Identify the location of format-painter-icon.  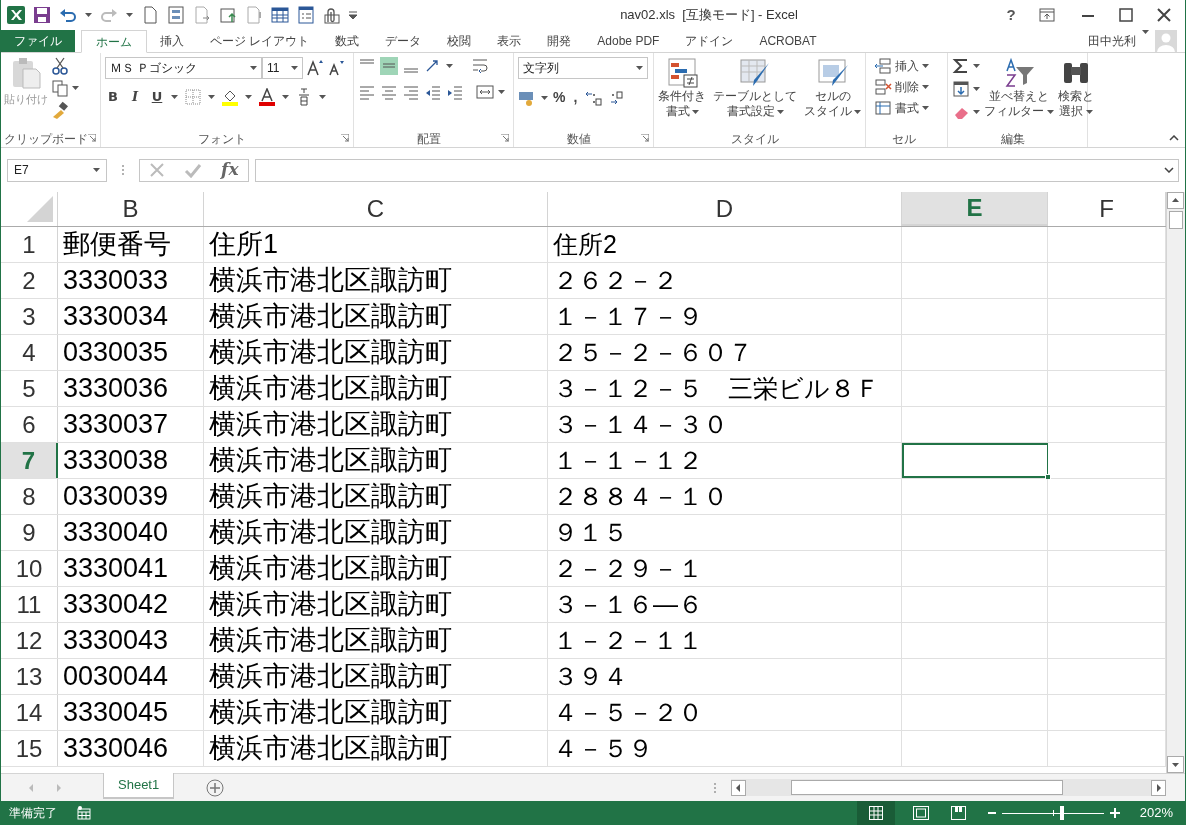
(60, 110).